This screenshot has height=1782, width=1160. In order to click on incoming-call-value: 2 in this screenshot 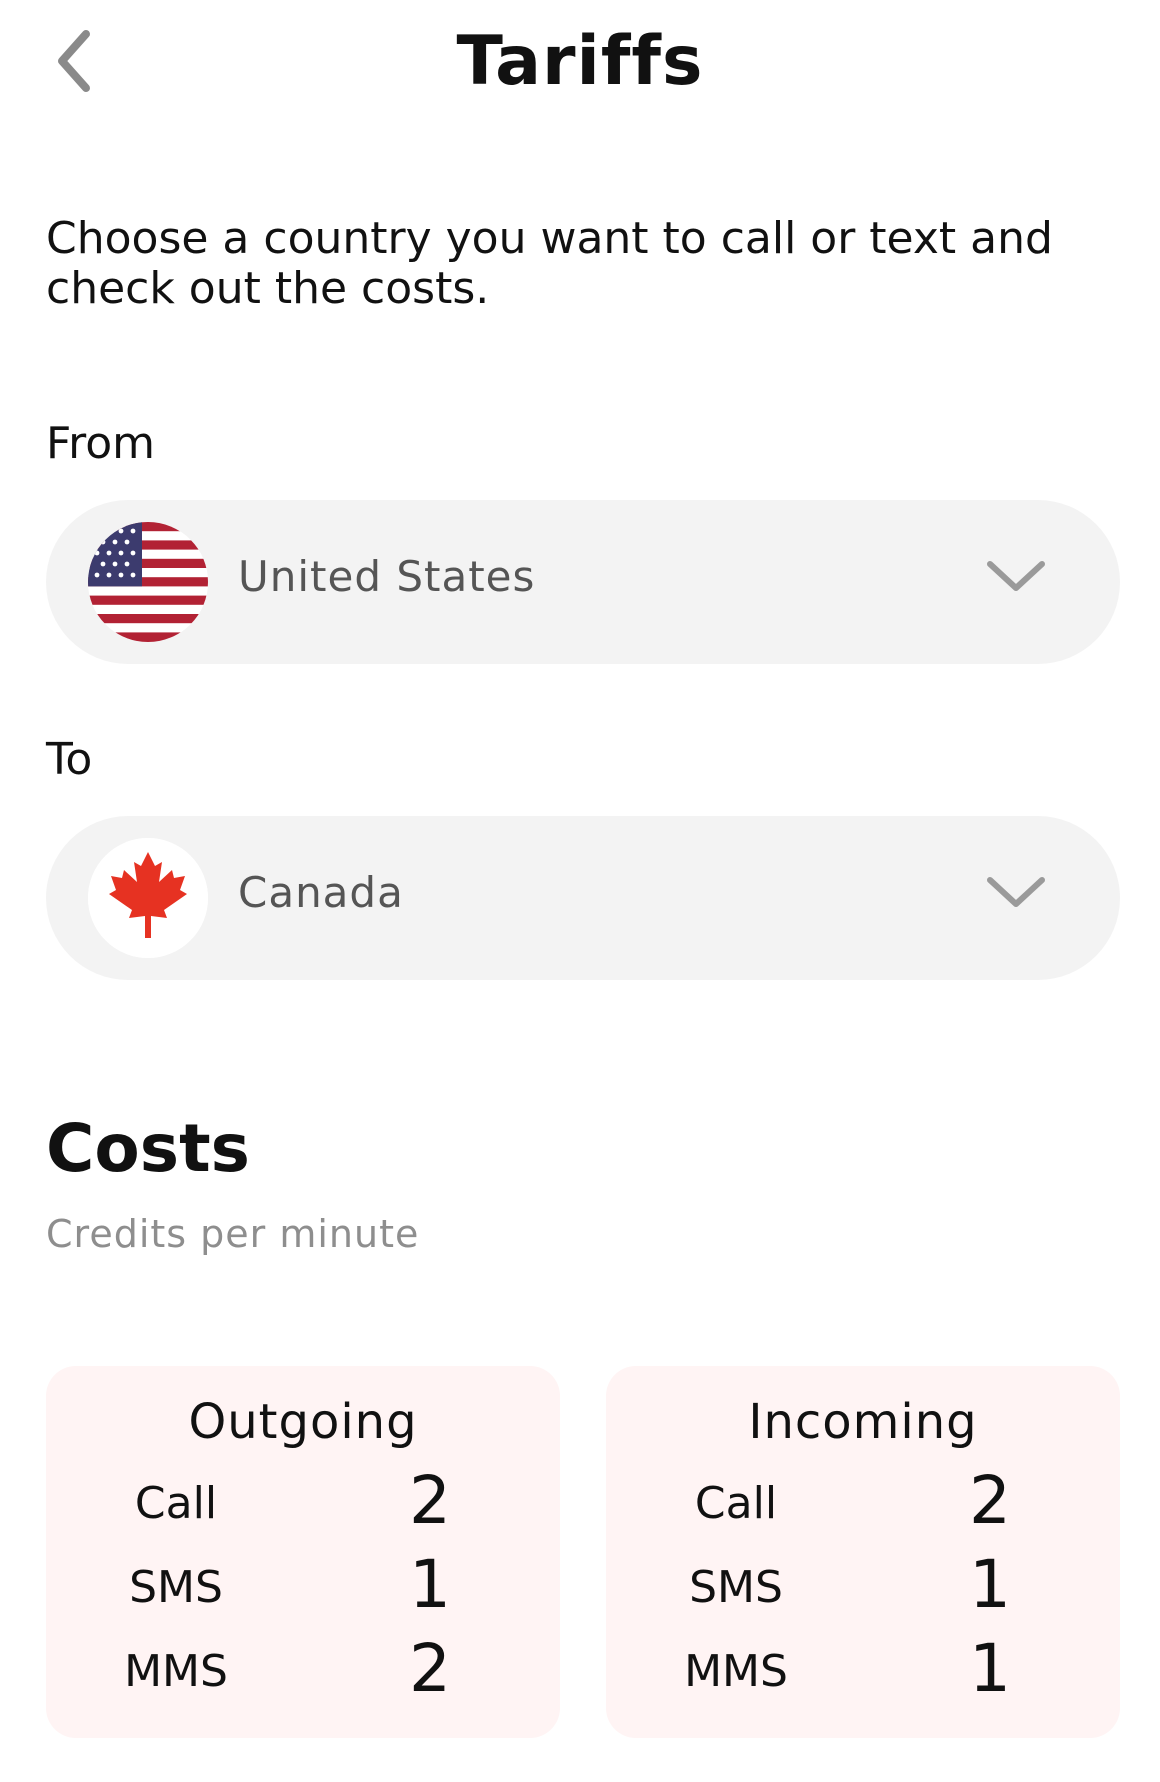, I will do `click(990, 1500)`.